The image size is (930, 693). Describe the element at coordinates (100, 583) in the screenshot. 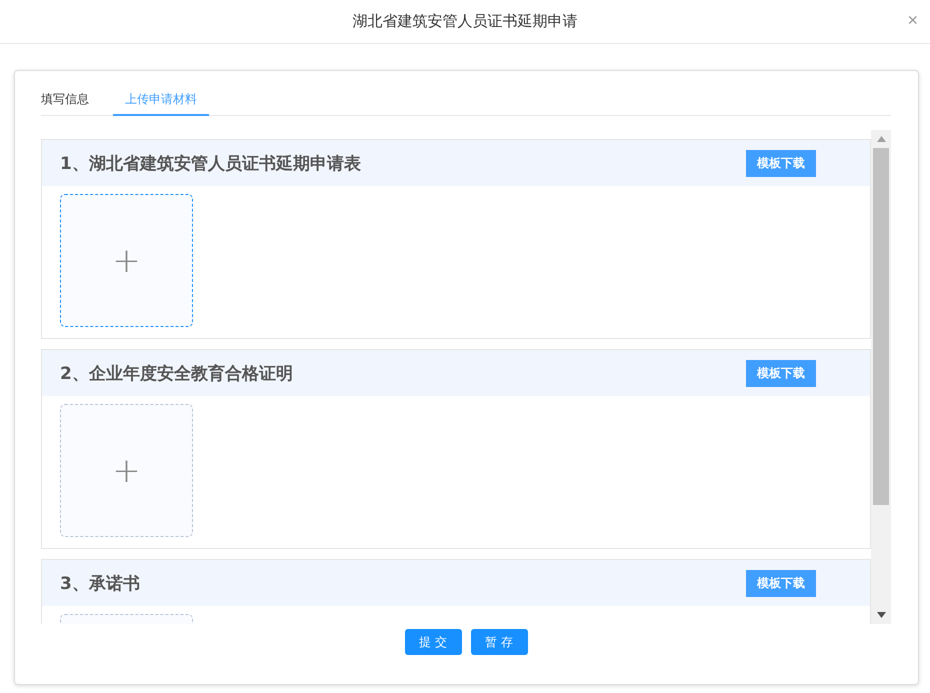

I see `section-title: 3、承诺书` at that location.